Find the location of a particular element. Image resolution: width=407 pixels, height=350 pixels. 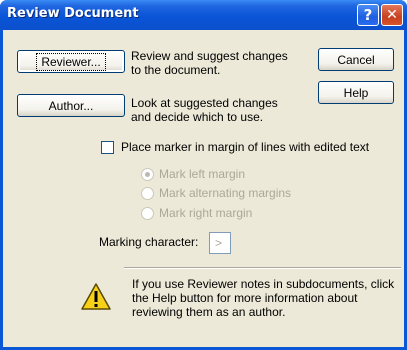

place-marker-checkbox is located at coordinates (107, 147).